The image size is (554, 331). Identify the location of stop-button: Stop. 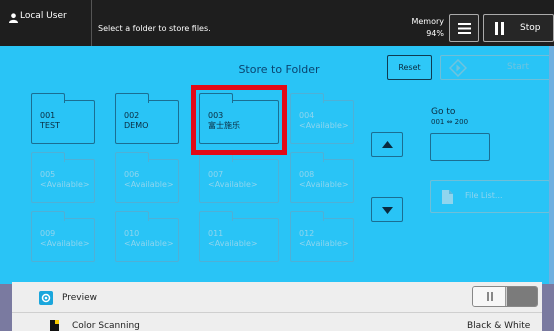
(518, 28).